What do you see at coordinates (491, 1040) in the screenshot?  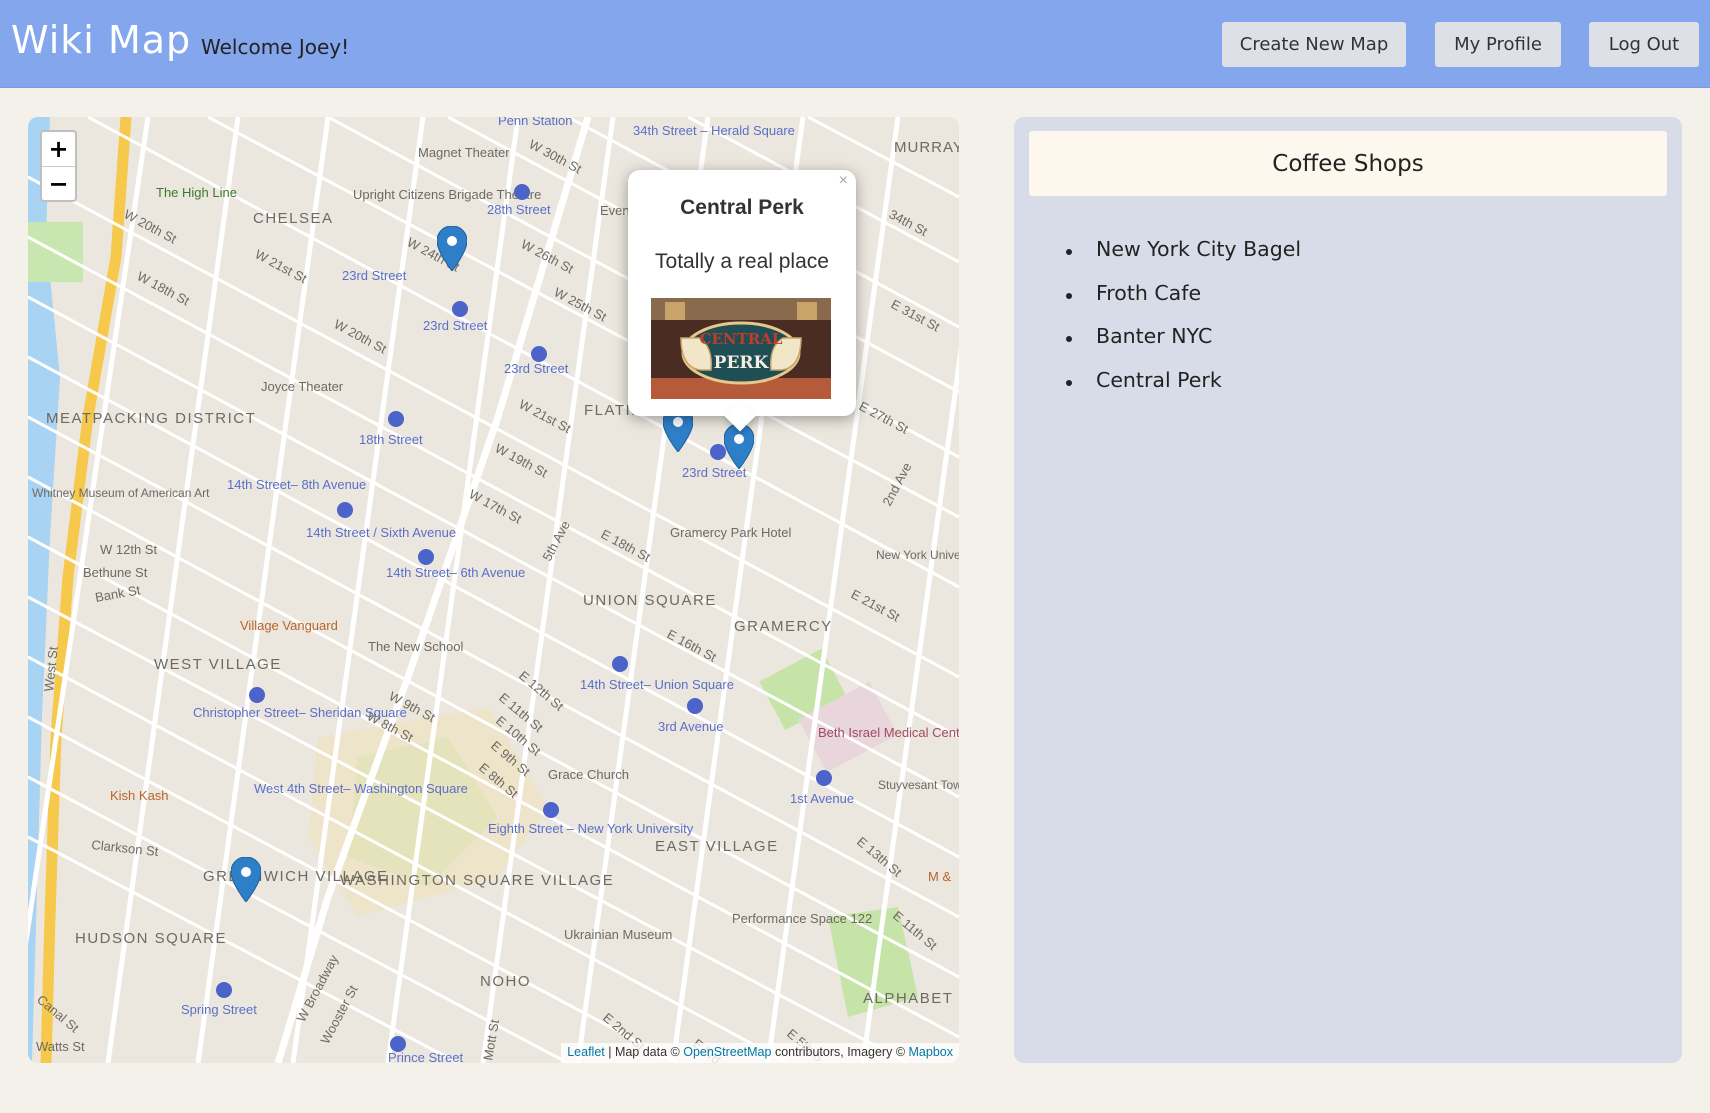 I see `map-label: Mott St` at bounding box center [491, 1040].